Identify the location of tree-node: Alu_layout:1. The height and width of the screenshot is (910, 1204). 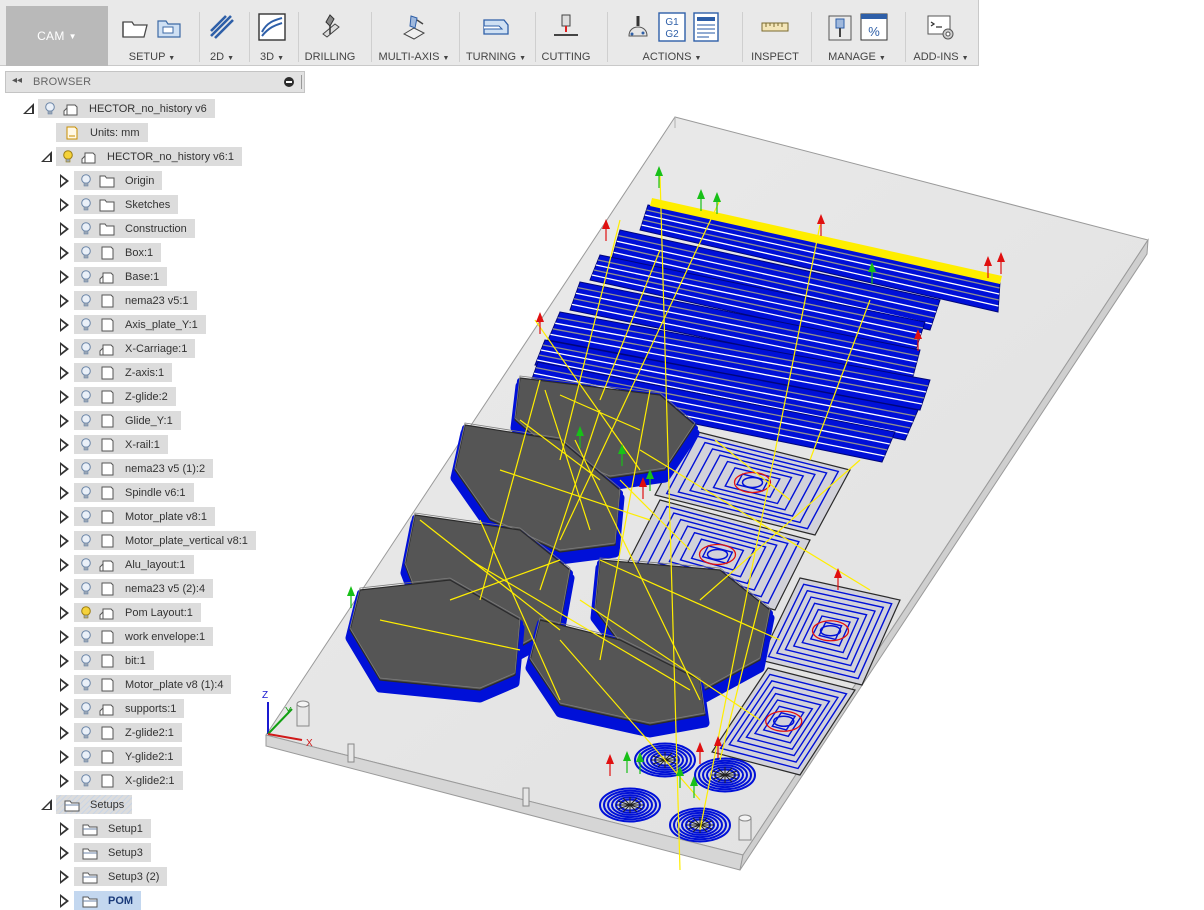
(134, 564).